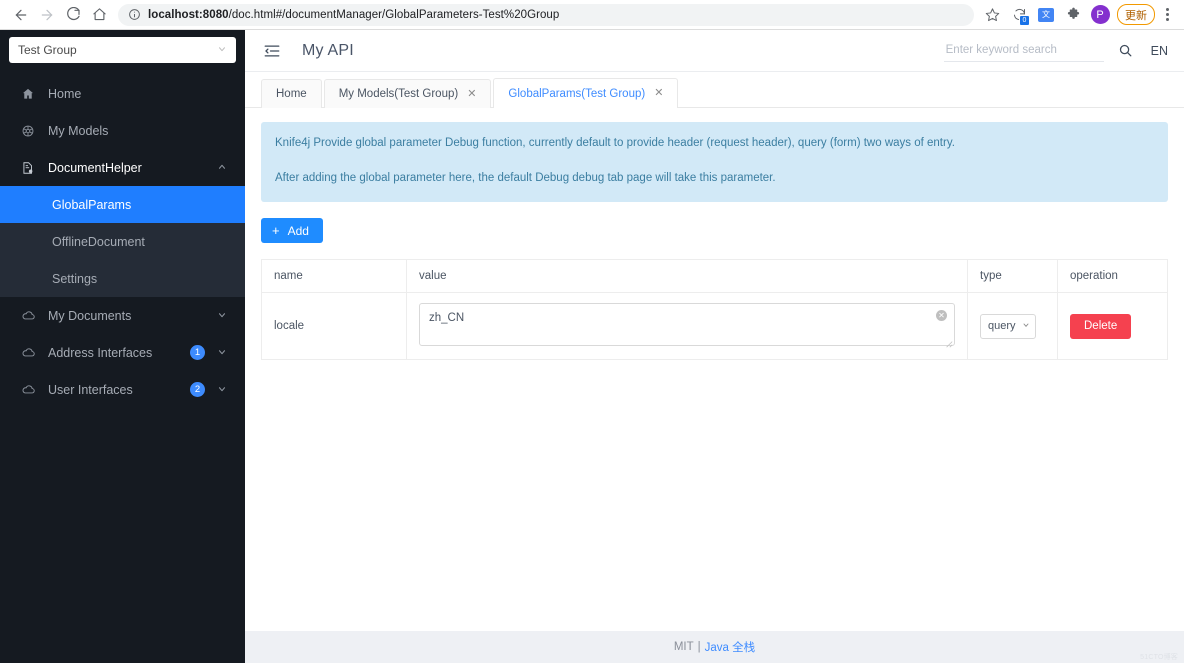 Image resolution: width=1184 pixels, height=663 pixels. I want to click on sidebar-subitem-label: GlobalParams, so click(92, 204).